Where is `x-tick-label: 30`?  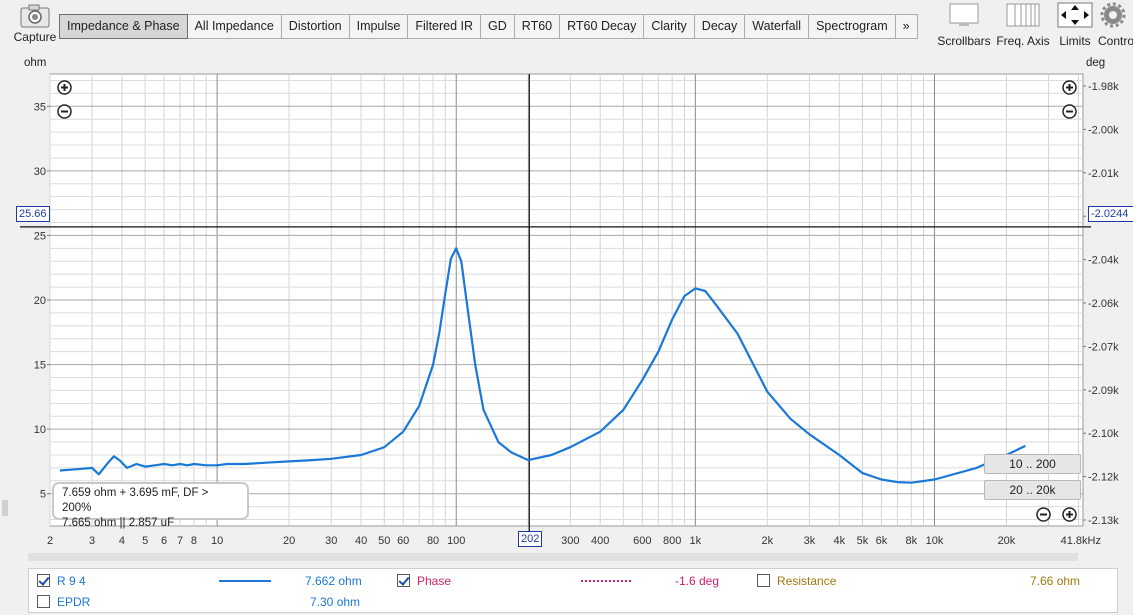
x-tick-label: 30 is located at coordinates (331, 541).